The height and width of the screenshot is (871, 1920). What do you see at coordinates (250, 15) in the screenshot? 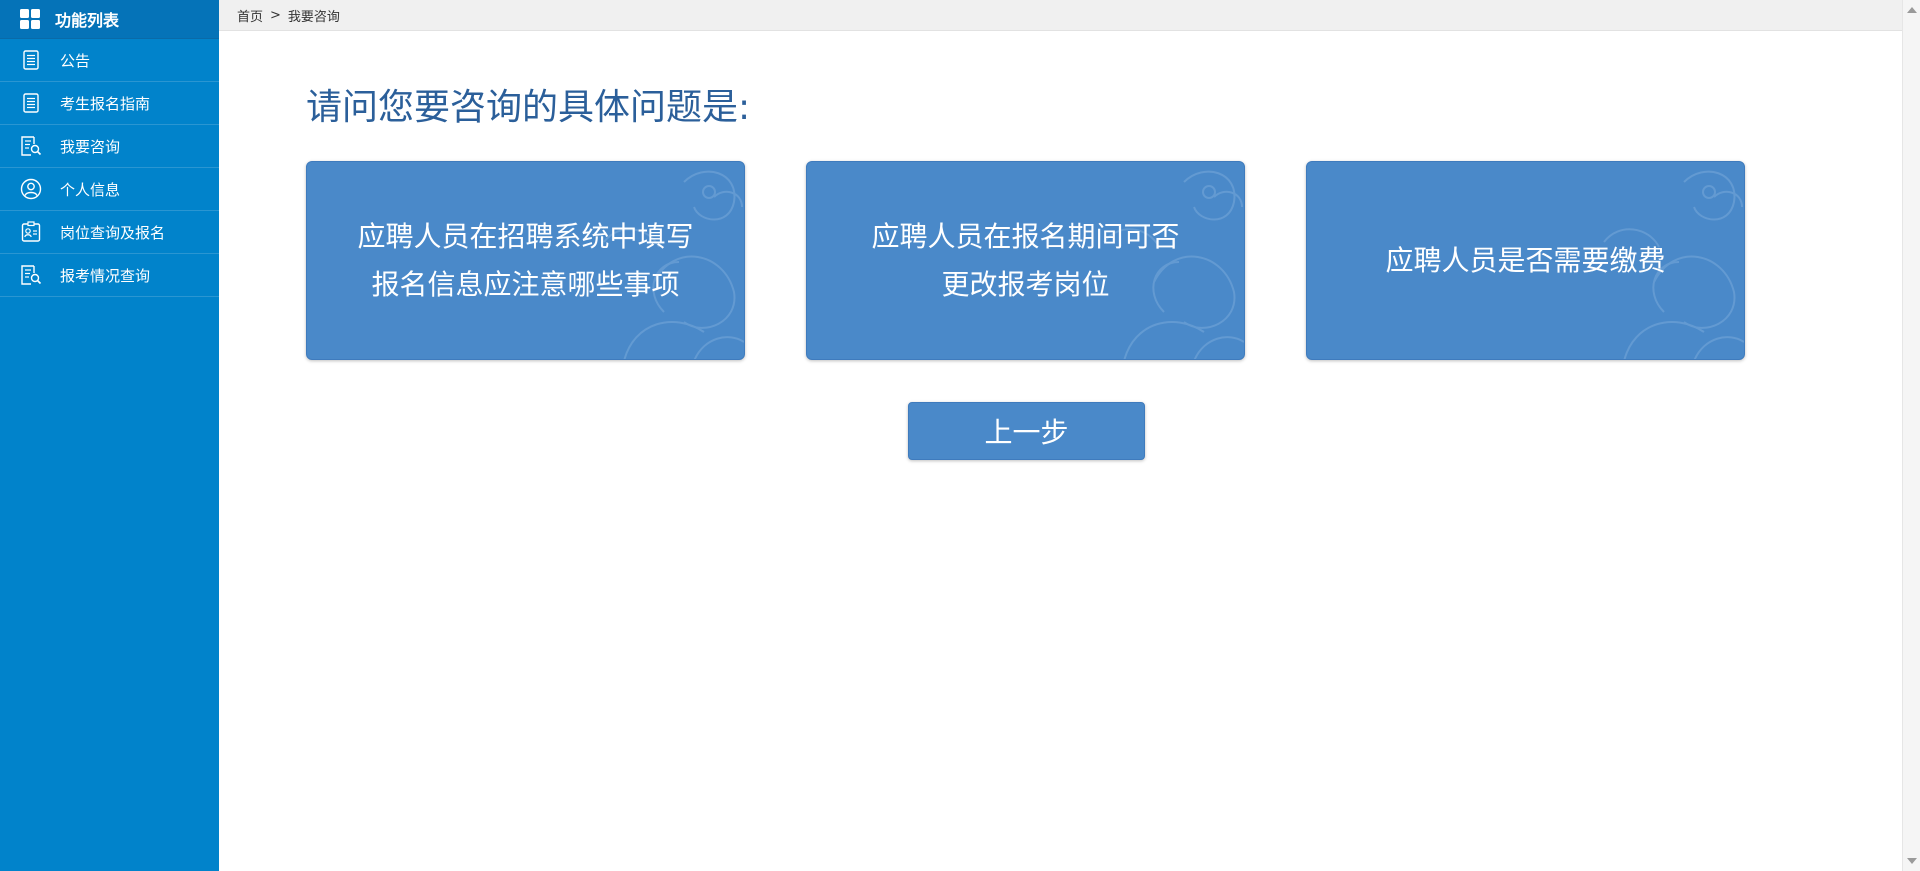
I see `breadcrumb-home: 首页` at bounding box center [250, 15].